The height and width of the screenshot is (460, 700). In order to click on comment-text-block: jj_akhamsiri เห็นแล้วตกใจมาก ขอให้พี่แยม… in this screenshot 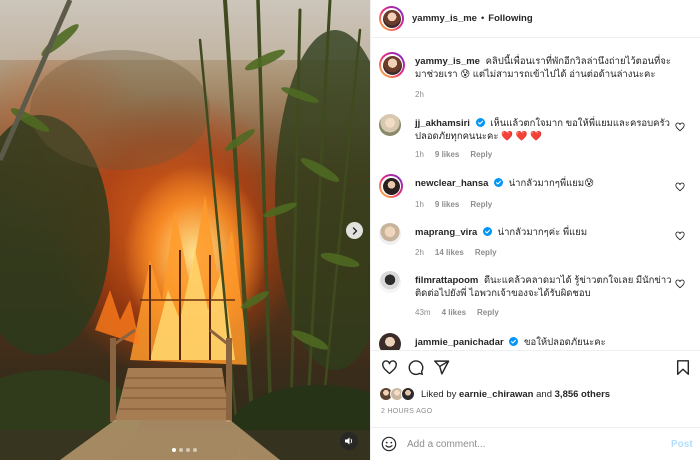, I will do `click(544, 130)`.